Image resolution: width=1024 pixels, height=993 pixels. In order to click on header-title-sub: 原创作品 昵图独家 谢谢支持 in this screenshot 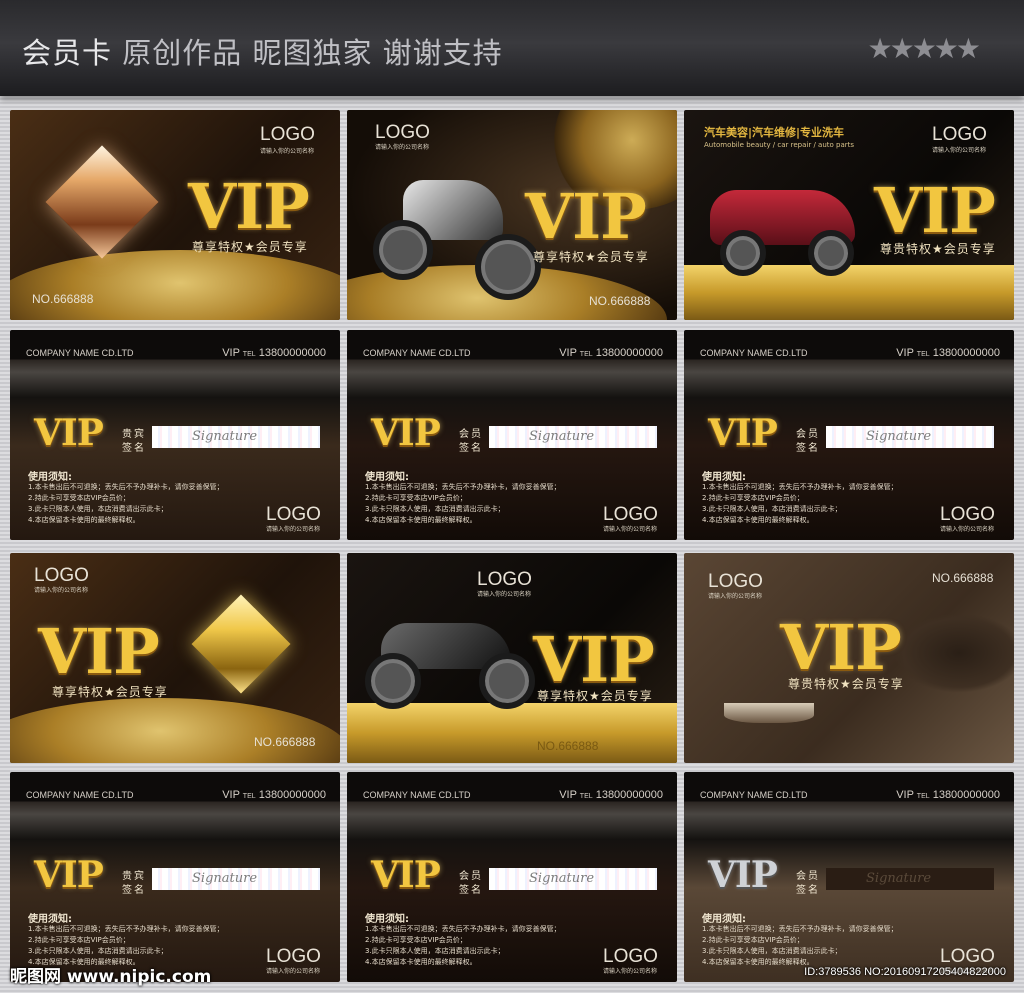, I will do `click(312, 53)`.